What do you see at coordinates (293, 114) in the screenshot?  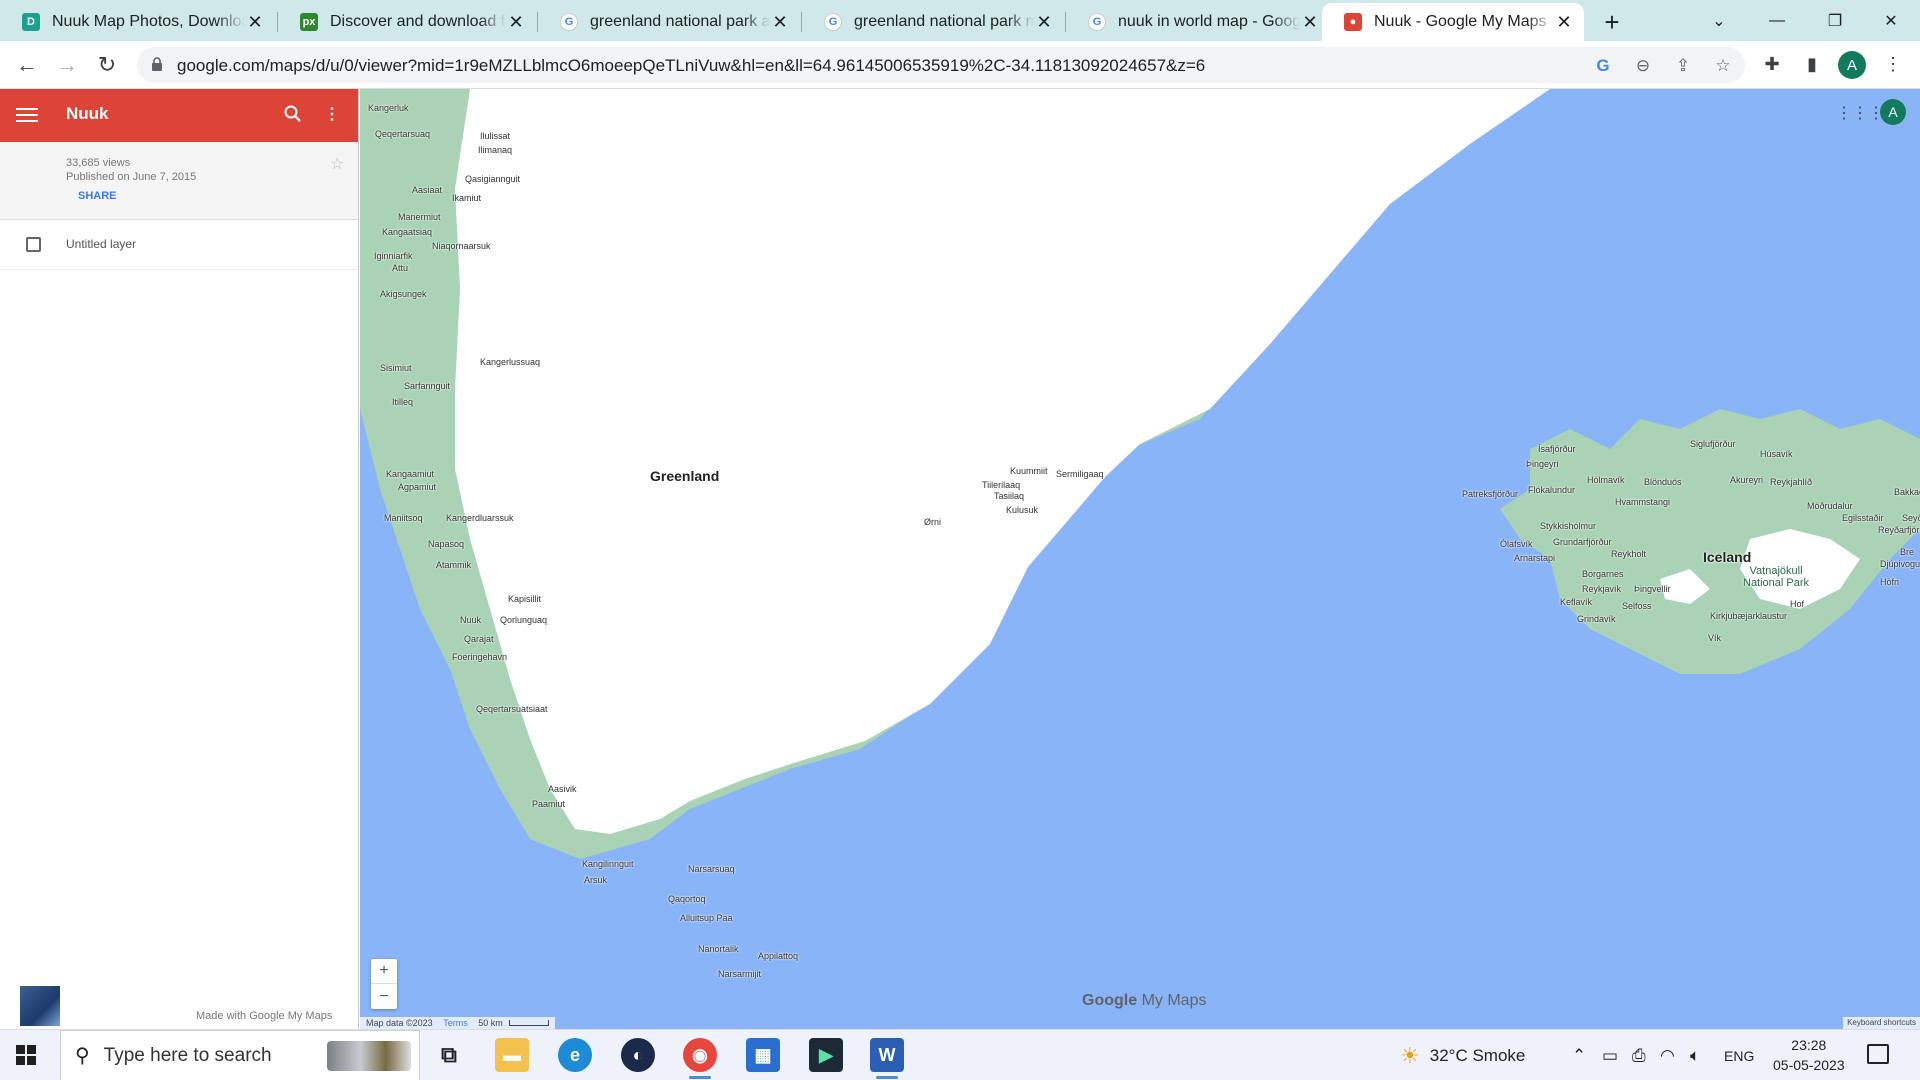 I see `search-icon` at bounding box center [293, 114].